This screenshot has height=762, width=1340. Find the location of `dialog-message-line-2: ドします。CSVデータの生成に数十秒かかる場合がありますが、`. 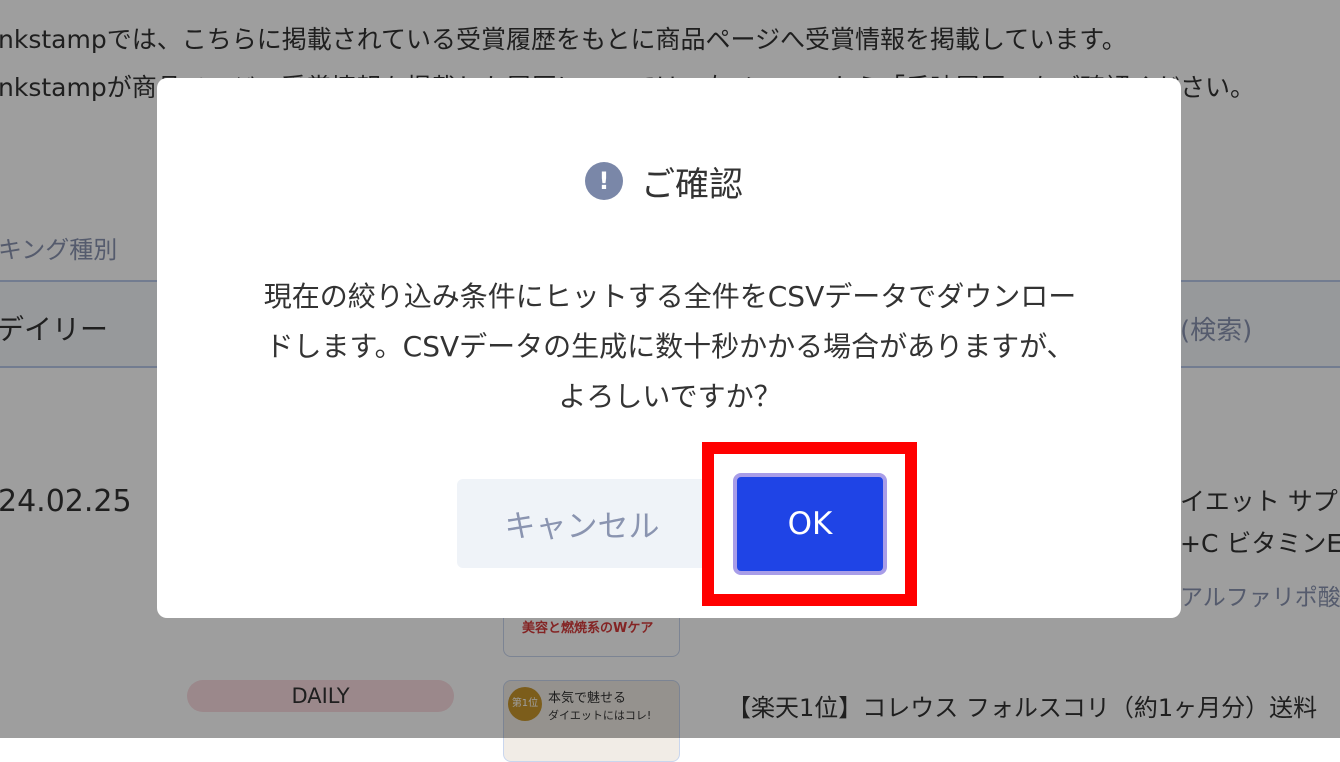

dialog-message-line-2: ドします。CSVデータの生成に数十秒かかる場合がありますが、 is located at coordinates (670, 346).